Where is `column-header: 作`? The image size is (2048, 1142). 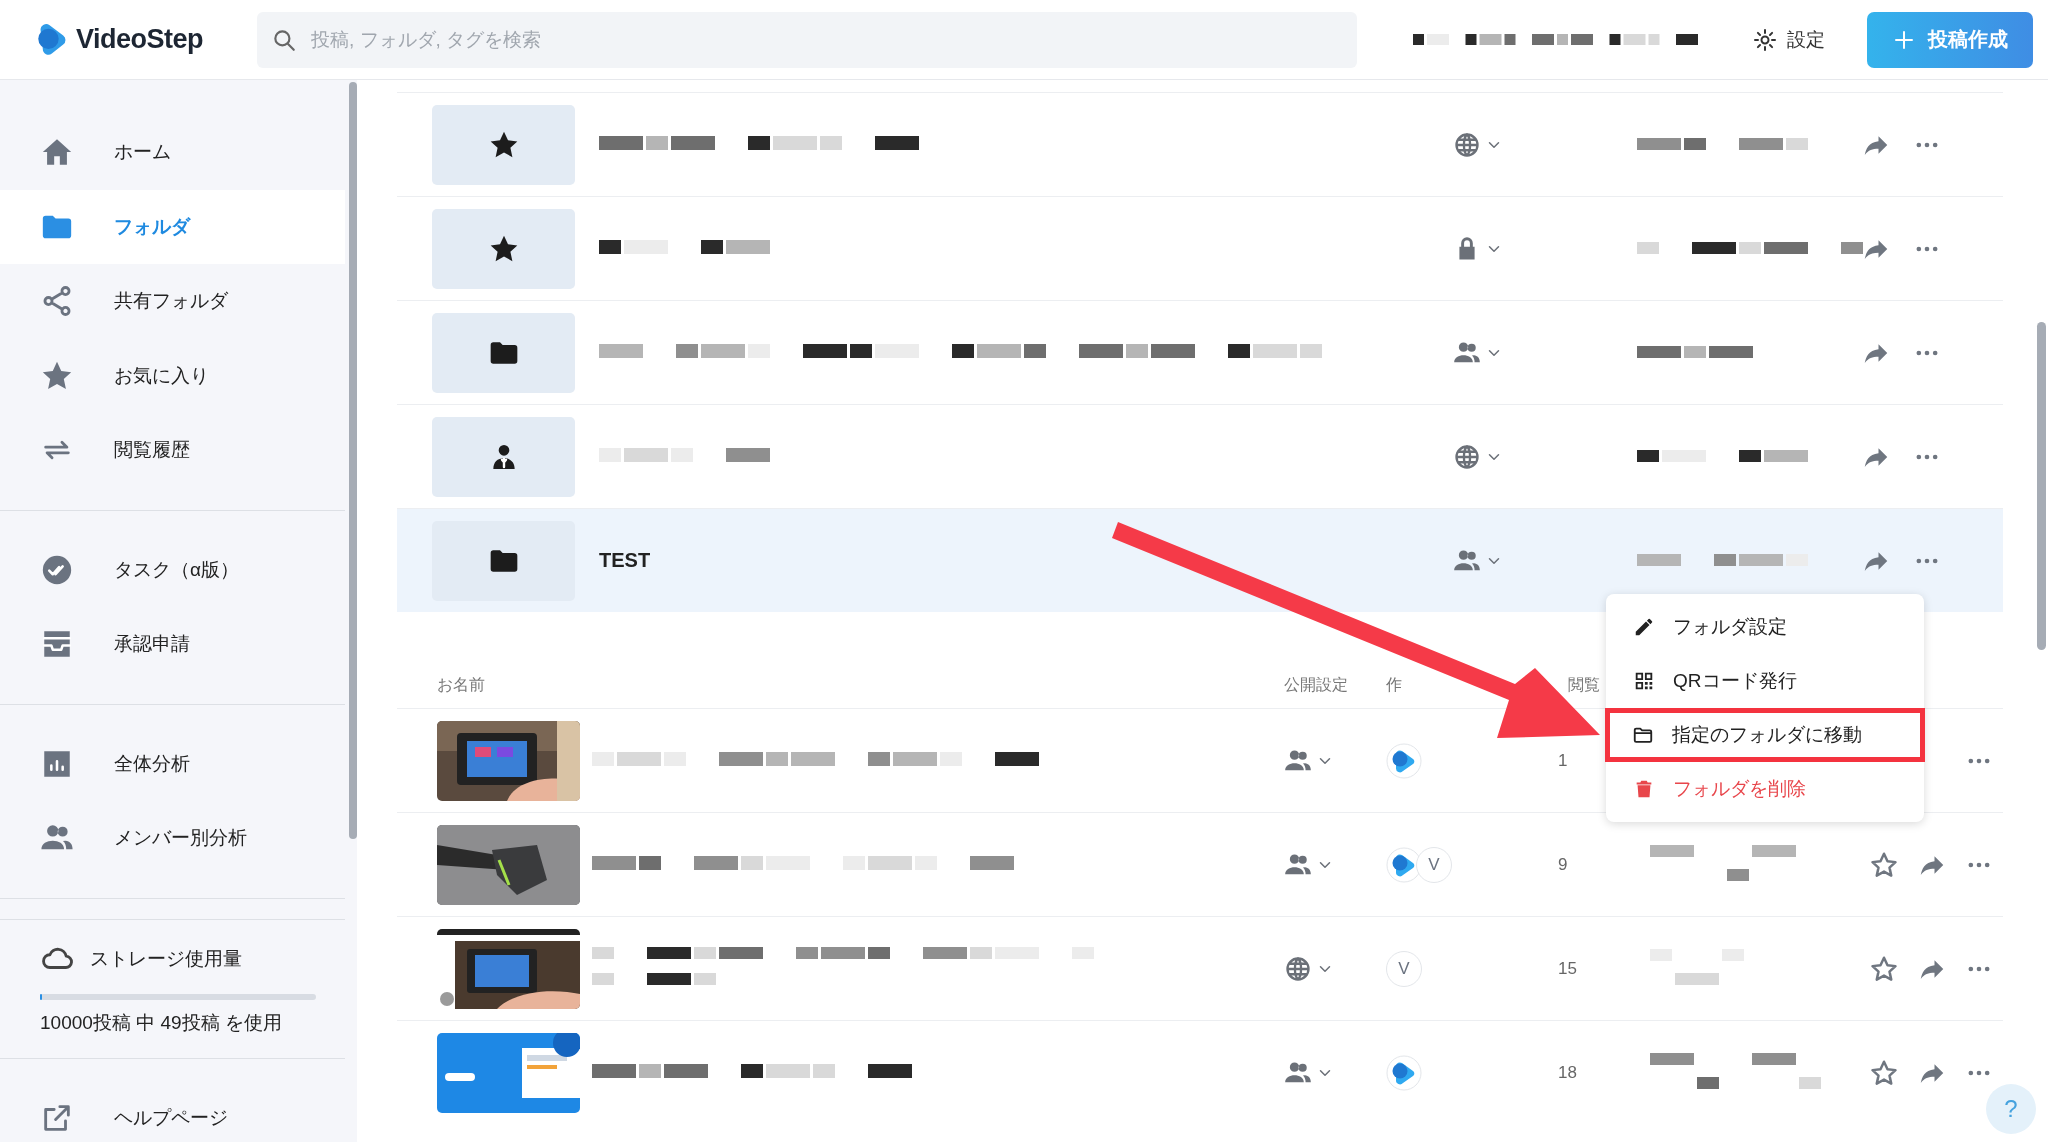 column-header: 作 is located at coordinates (1394, 685).